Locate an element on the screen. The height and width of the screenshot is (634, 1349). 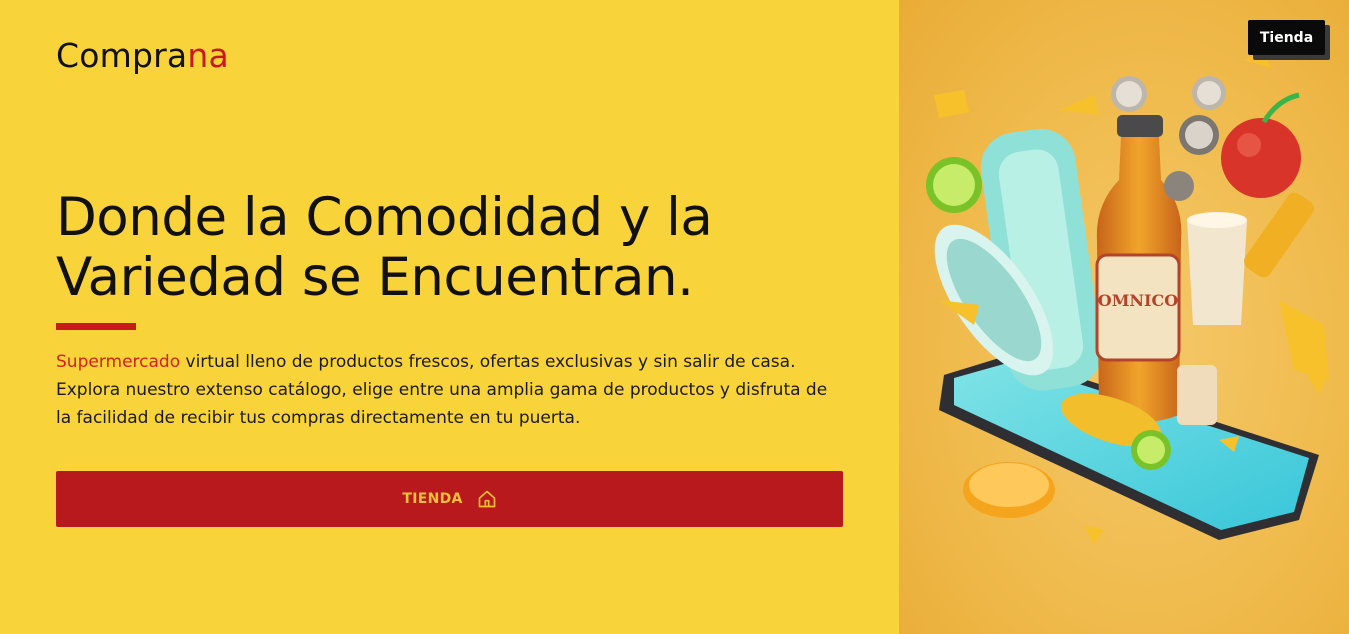
store-button: Tienda is located at coordinates (1286, 37).